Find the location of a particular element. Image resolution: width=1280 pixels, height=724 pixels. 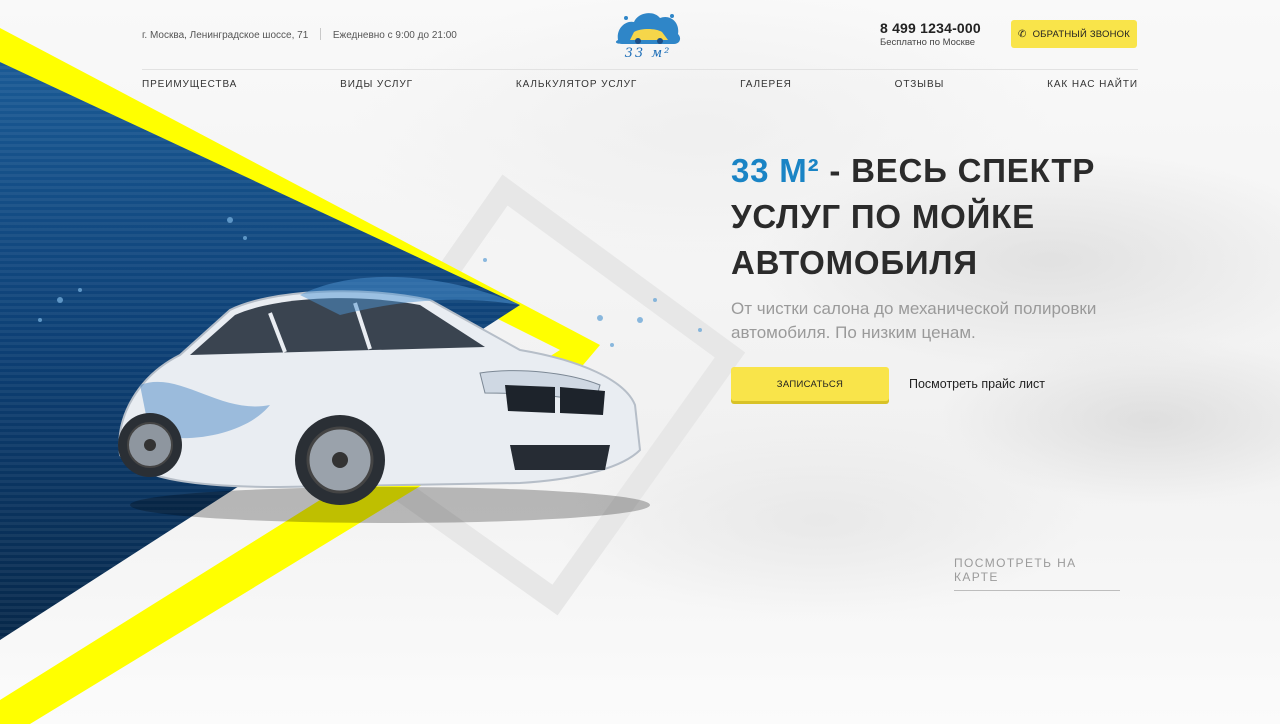

hero-actions: ЗАПИСАТЬСЯ Посмотреть прайс лист is located at coordinates (888, 384).